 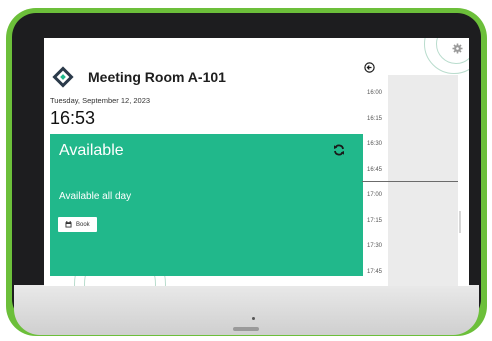 What do you see at coordinates (457, 48) in the screenshot?
I see `gear-icon` at bounding box center [457, 48].